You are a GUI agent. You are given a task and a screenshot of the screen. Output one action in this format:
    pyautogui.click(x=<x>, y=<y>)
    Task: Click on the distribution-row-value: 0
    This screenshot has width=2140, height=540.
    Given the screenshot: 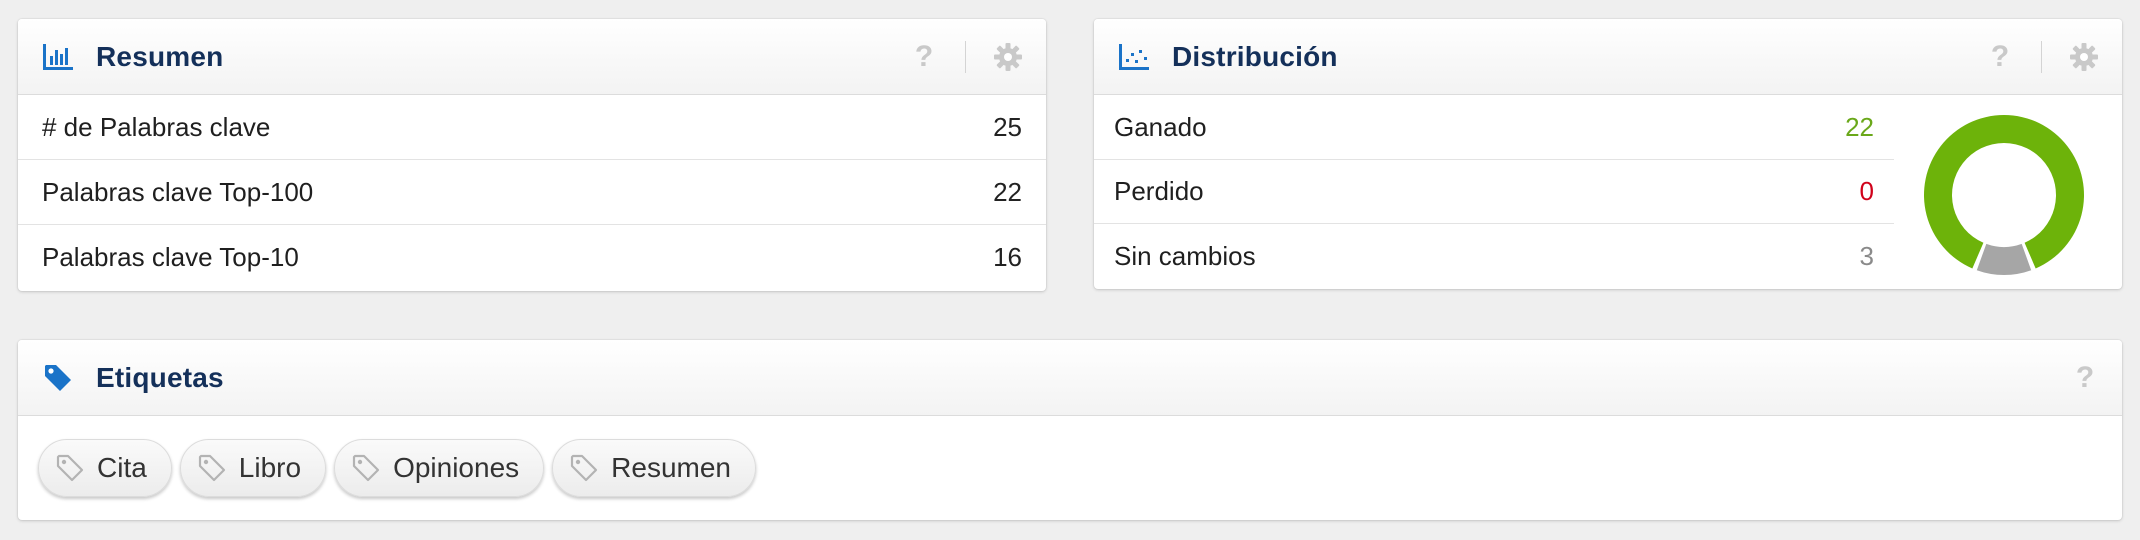 What is the action you would take?
    pyautogui.click(x=1866, y=191)
    